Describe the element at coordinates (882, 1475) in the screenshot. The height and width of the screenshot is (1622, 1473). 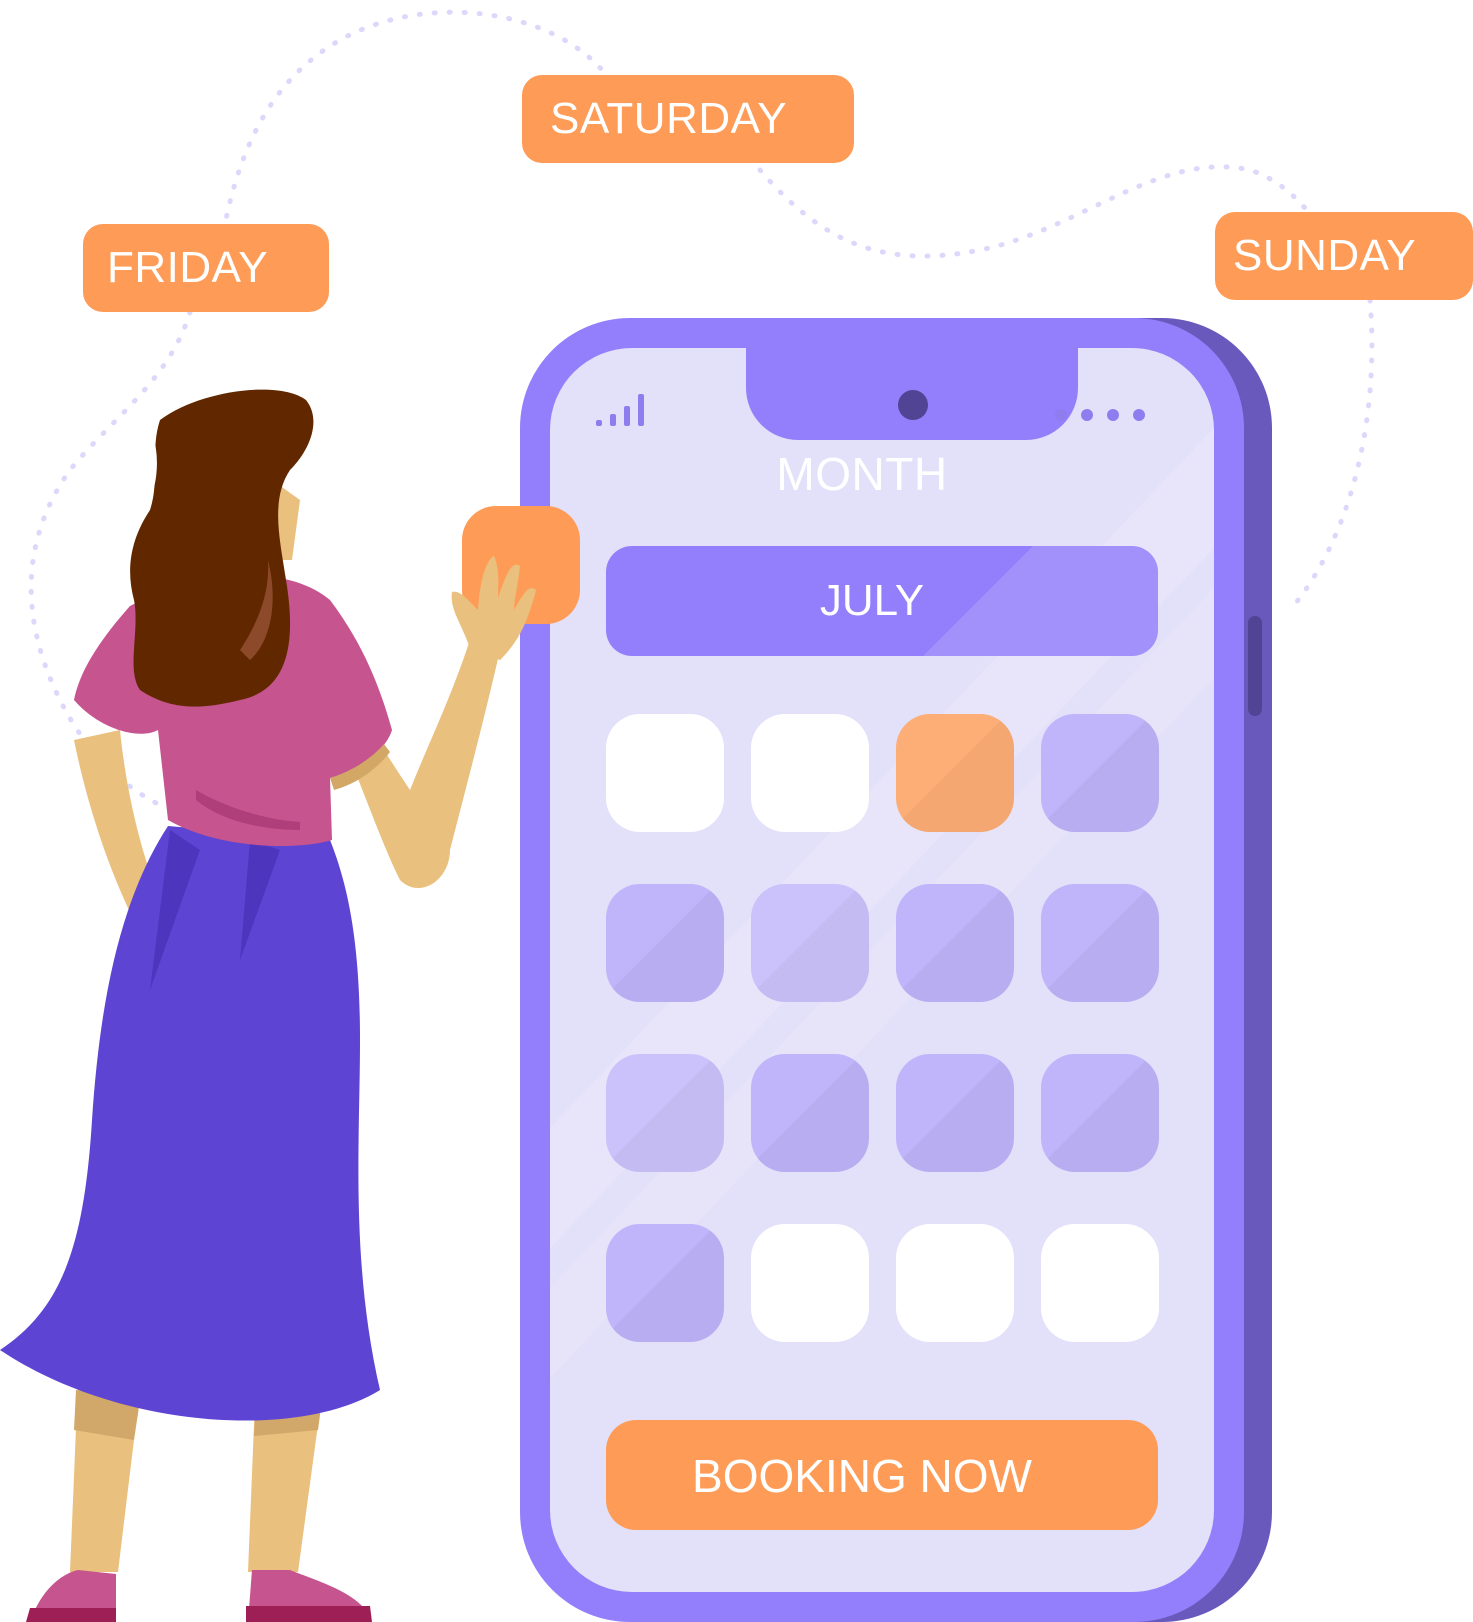
I see `booking-now-button: BOOKING NOW` at that location.